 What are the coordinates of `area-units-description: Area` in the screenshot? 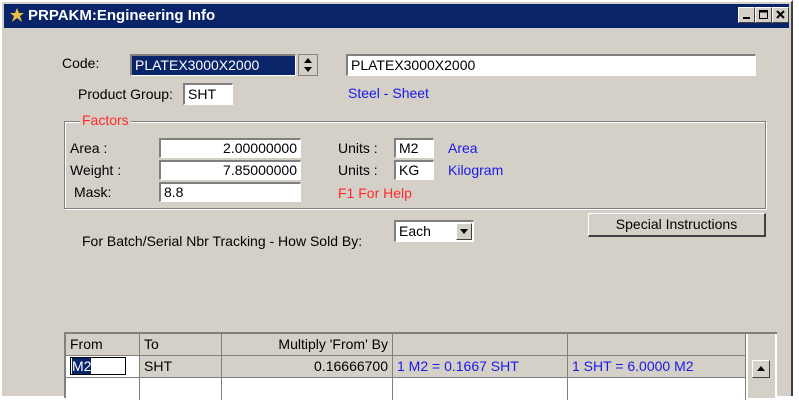 It's located at (463, 148).